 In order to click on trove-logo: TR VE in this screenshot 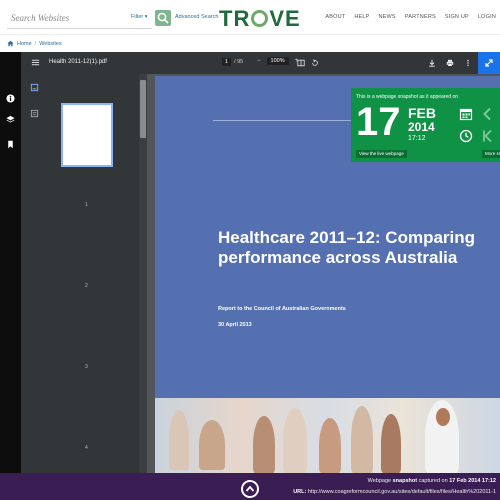, I will do `click(260, 19)`.